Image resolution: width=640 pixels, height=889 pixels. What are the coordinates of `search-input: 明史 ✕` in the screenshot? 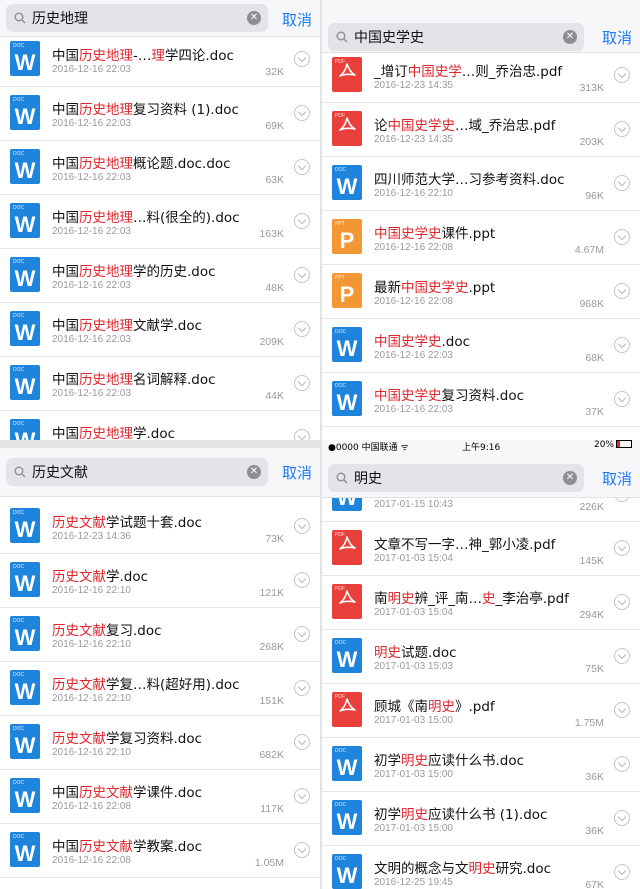 It's located at (456, 478).